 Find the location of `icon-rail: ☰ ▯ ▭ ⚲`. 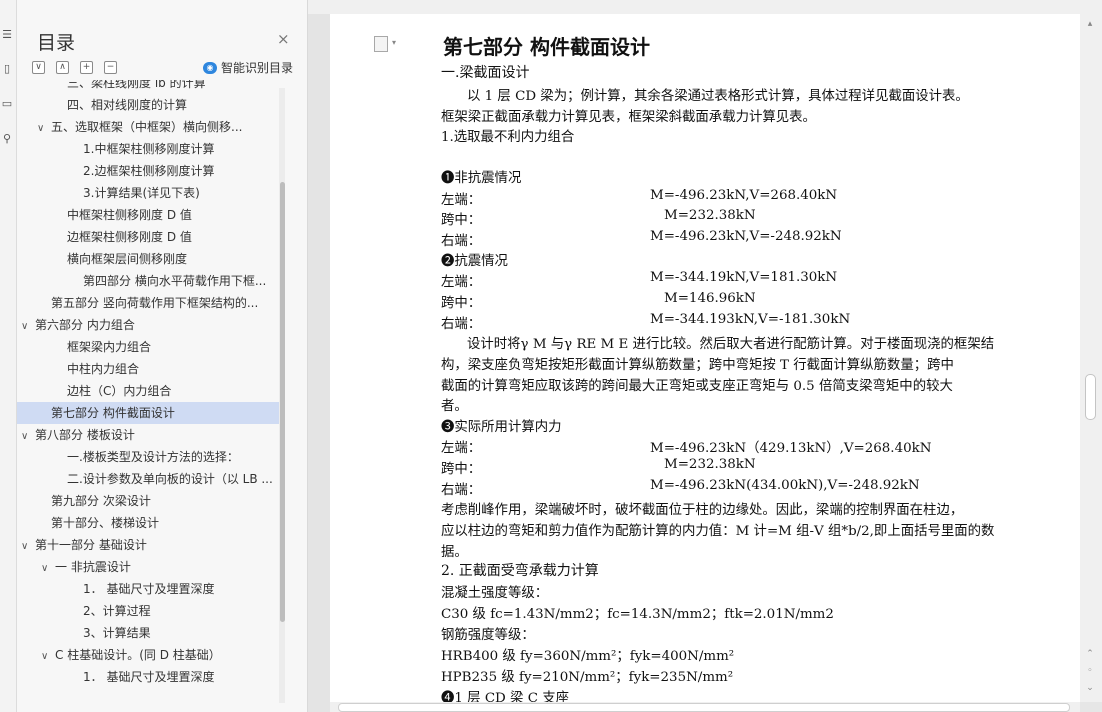

icon-rail: ☰ ▯ ▭ ⚲ is located at coordinates (8, 356).